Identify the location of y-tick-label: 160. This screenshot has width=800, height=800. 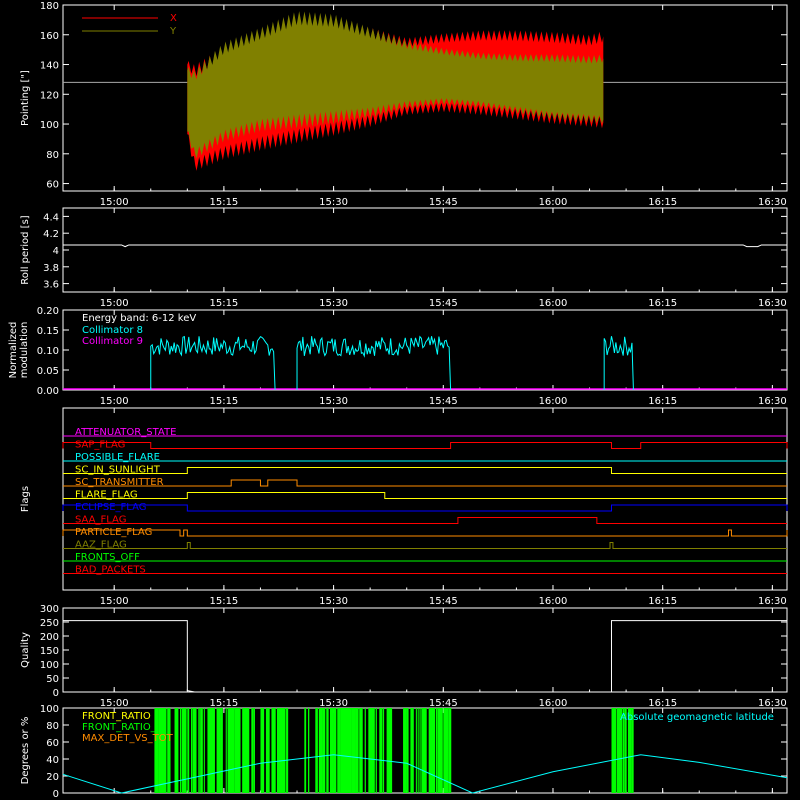
(49, 36).